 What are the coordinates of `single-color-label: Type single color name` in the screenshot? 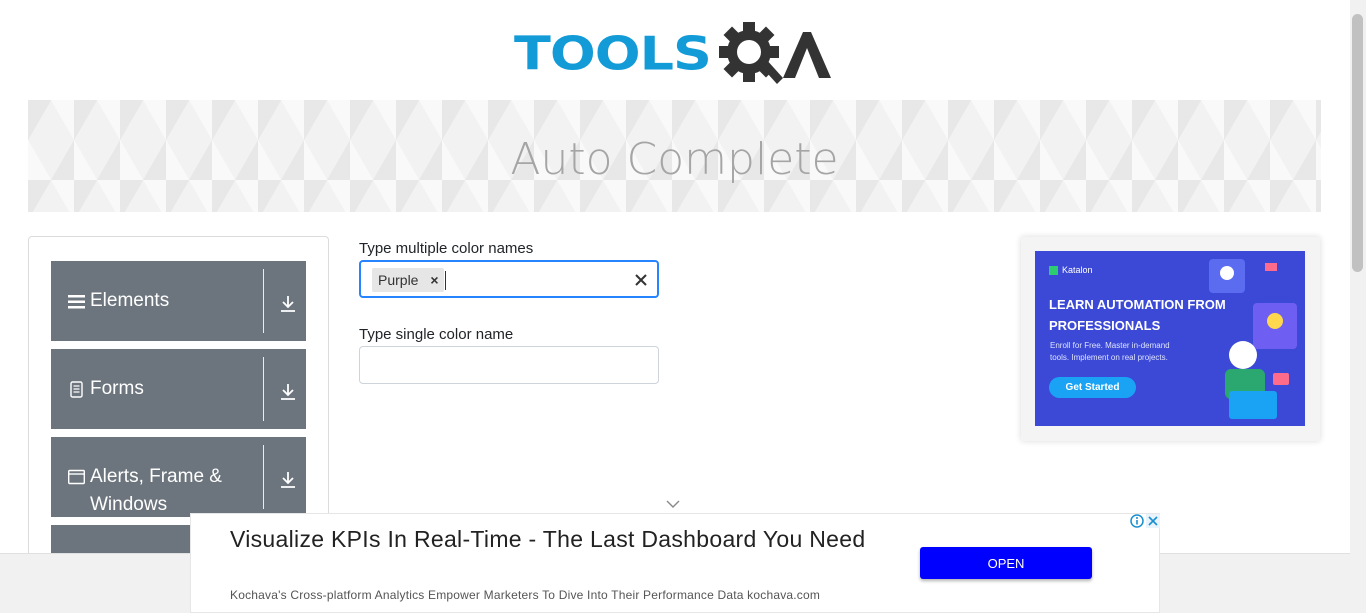 It's located at (436, 334).